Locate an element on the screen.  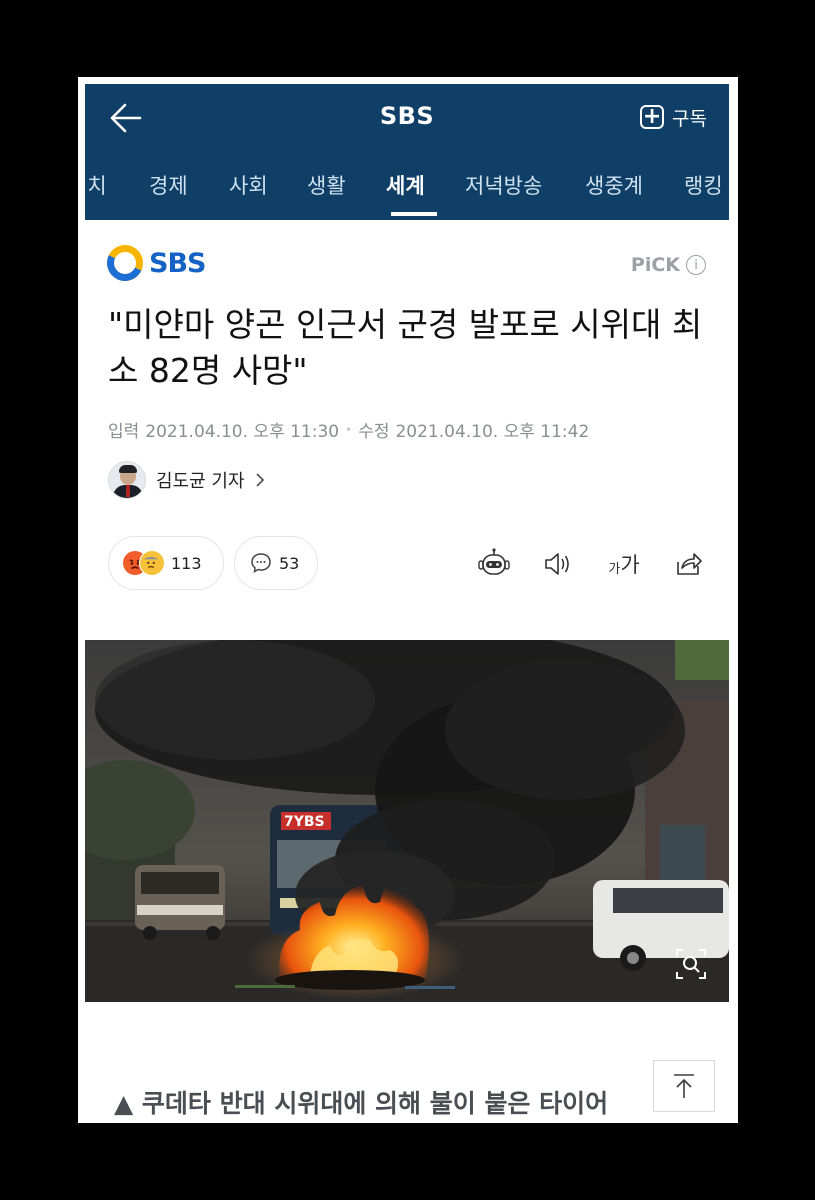
arrow-up-icon is located at coordinates (684, 1086).